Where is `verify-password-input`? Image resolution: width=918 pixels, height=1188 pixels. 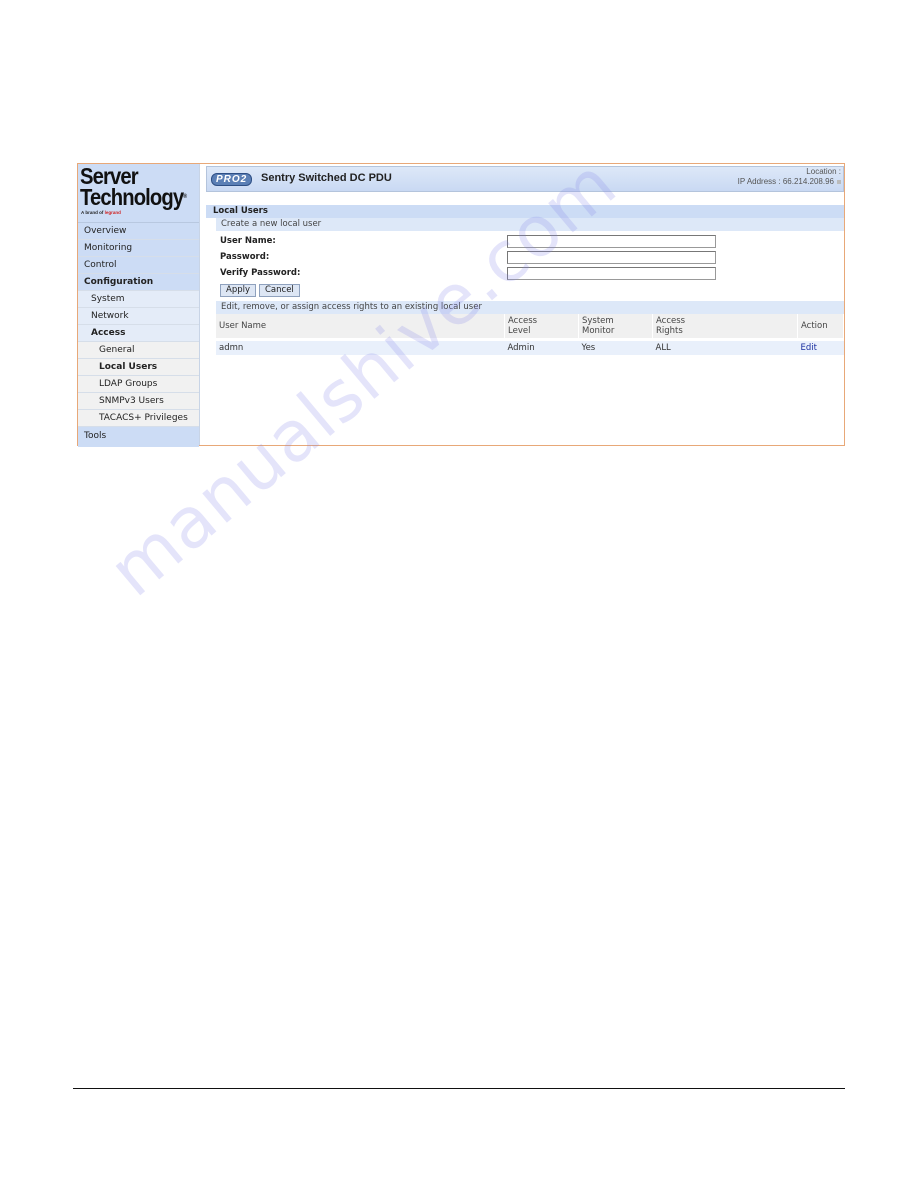
verify-password-input is located at coordinates (611, 273).